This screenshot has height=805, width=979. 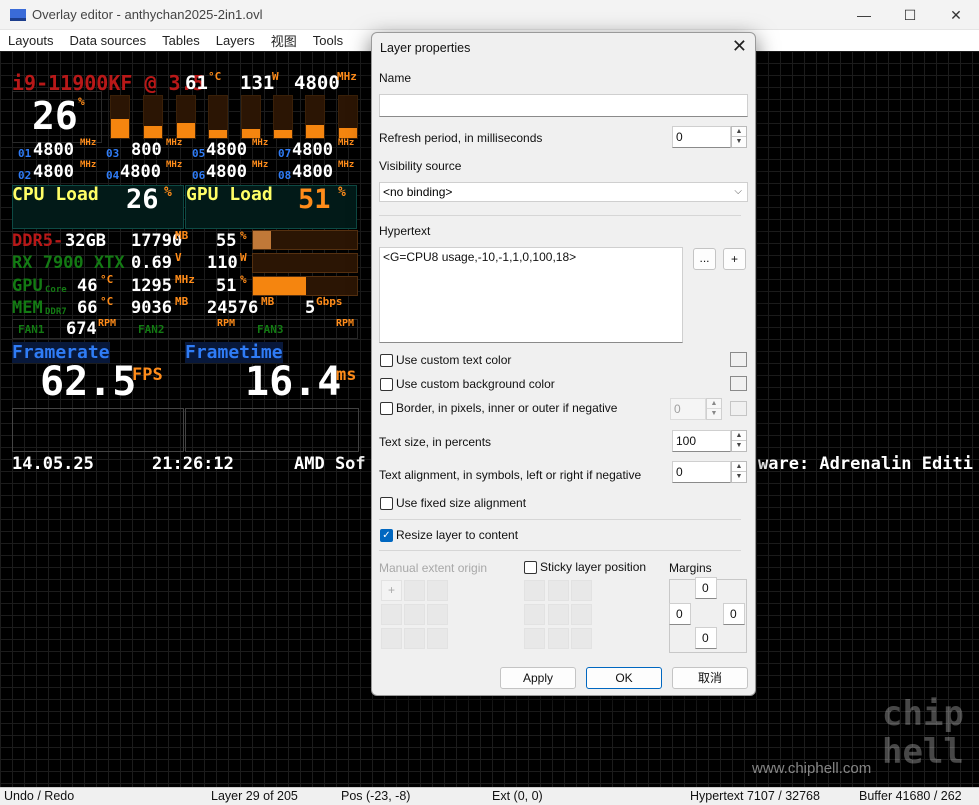 What do you see at coordinates (563, 192) in the screenshot?
I see `visibility-select: <no binding> ⌵` at bounding box center [563, 192].